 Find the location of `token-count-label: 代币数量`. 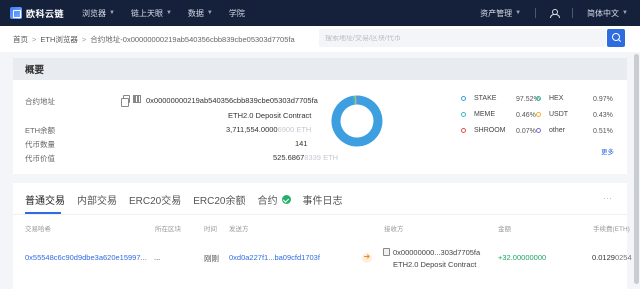

token-count-label: 代币数量 is located at coordinates (40, 144).